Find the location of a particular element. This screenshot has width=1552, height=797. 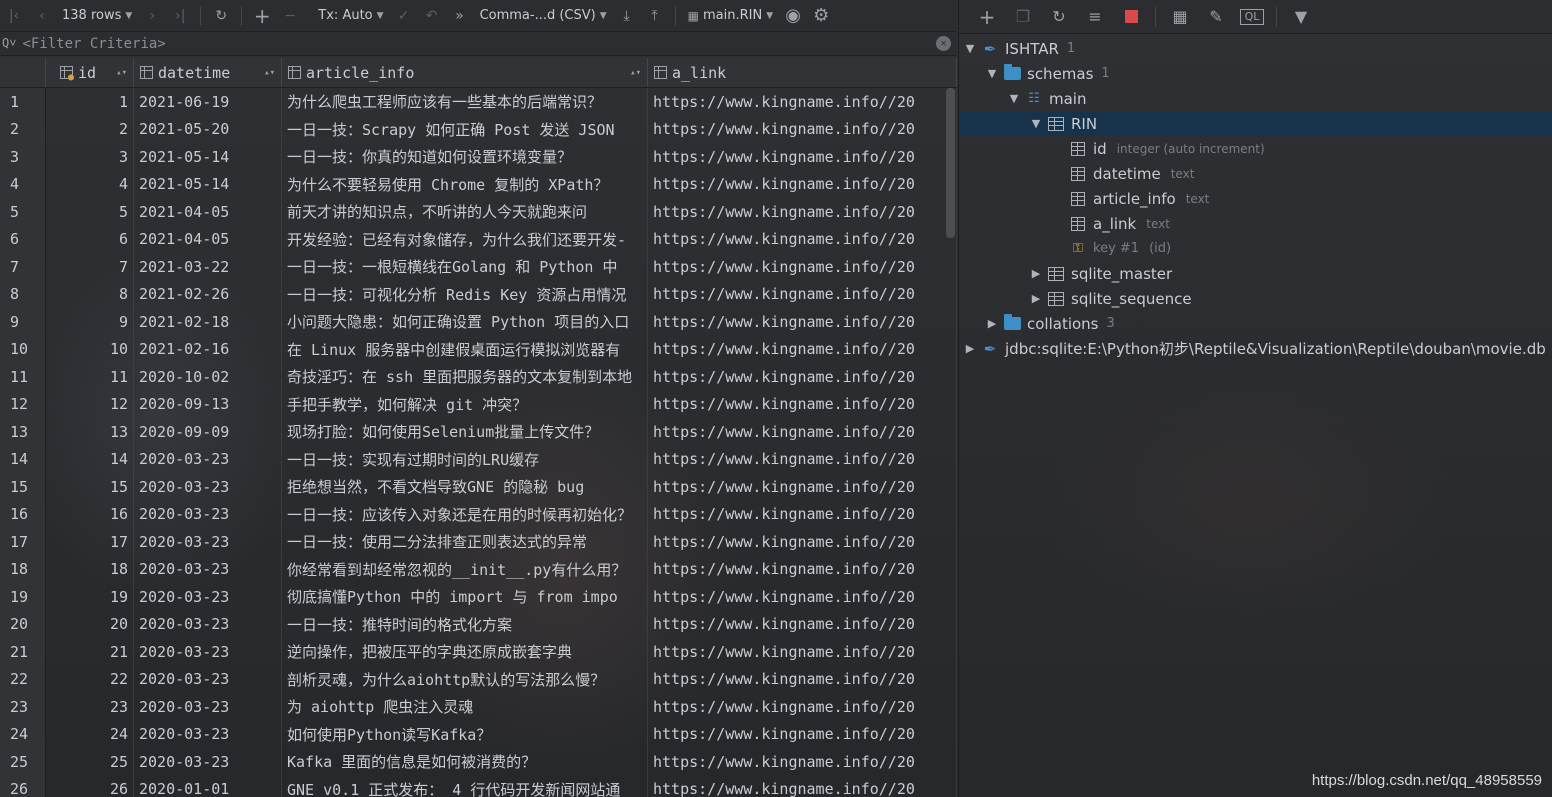

cell-datetime: 2021-05-14 is located at coordinates (208, 184).